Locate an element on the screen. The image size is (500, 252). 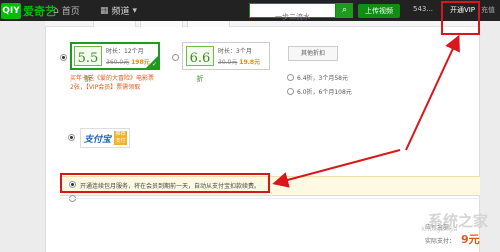
search-box is located at coordinates (292, 13).